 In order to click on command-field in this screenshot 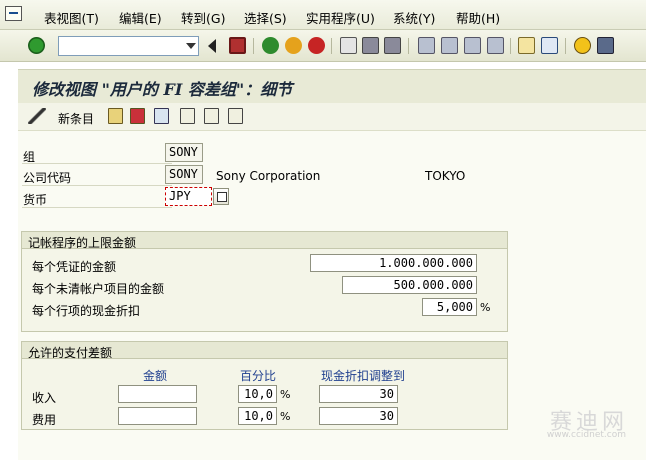, I will do `click(128, 46)`.